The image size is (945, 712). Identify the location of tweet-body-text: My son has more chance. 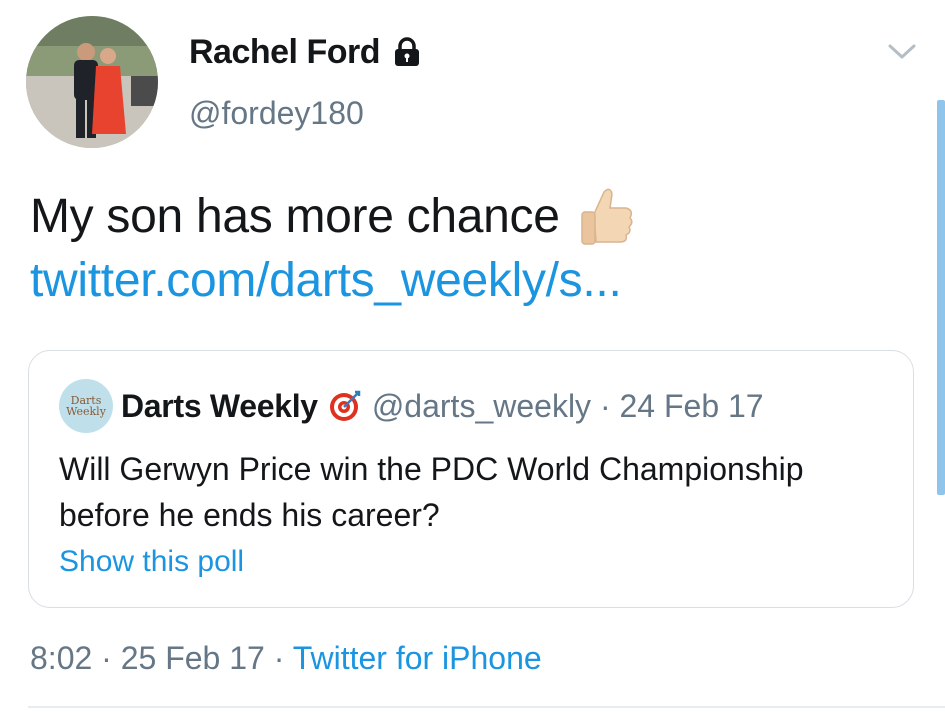
(295, 216).